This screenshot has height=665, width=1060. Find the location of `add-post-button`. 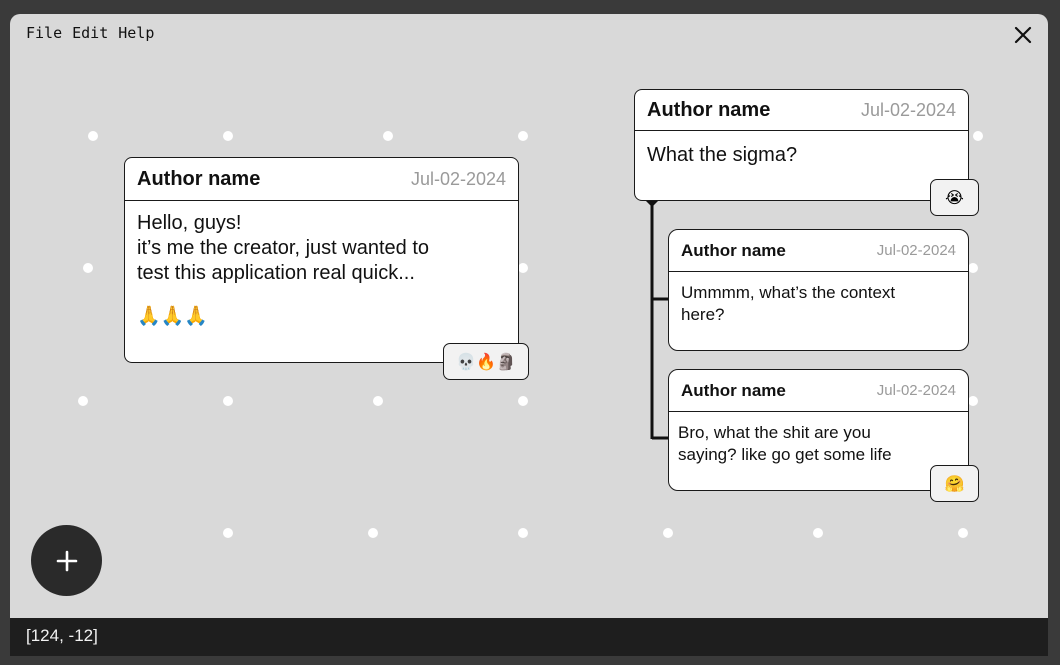

add-post-button is located at coordinates (66, 560).